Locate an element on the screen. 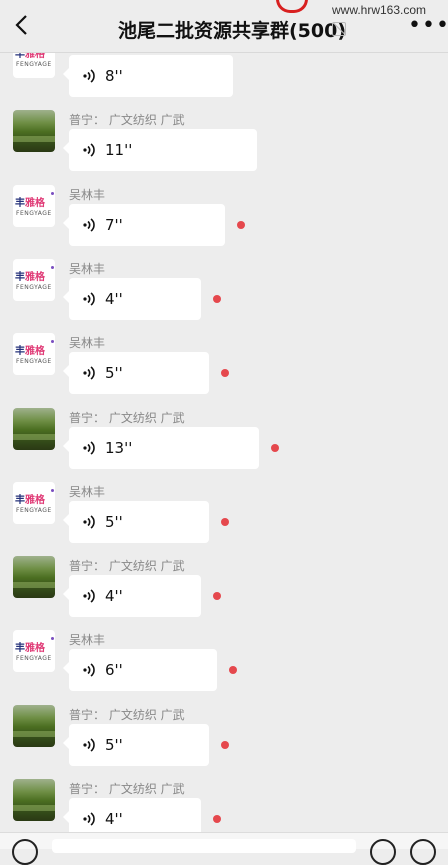 Image resolution: width=448 pixels, height=865 pixels. back-button is located at coordinates (24, 25).